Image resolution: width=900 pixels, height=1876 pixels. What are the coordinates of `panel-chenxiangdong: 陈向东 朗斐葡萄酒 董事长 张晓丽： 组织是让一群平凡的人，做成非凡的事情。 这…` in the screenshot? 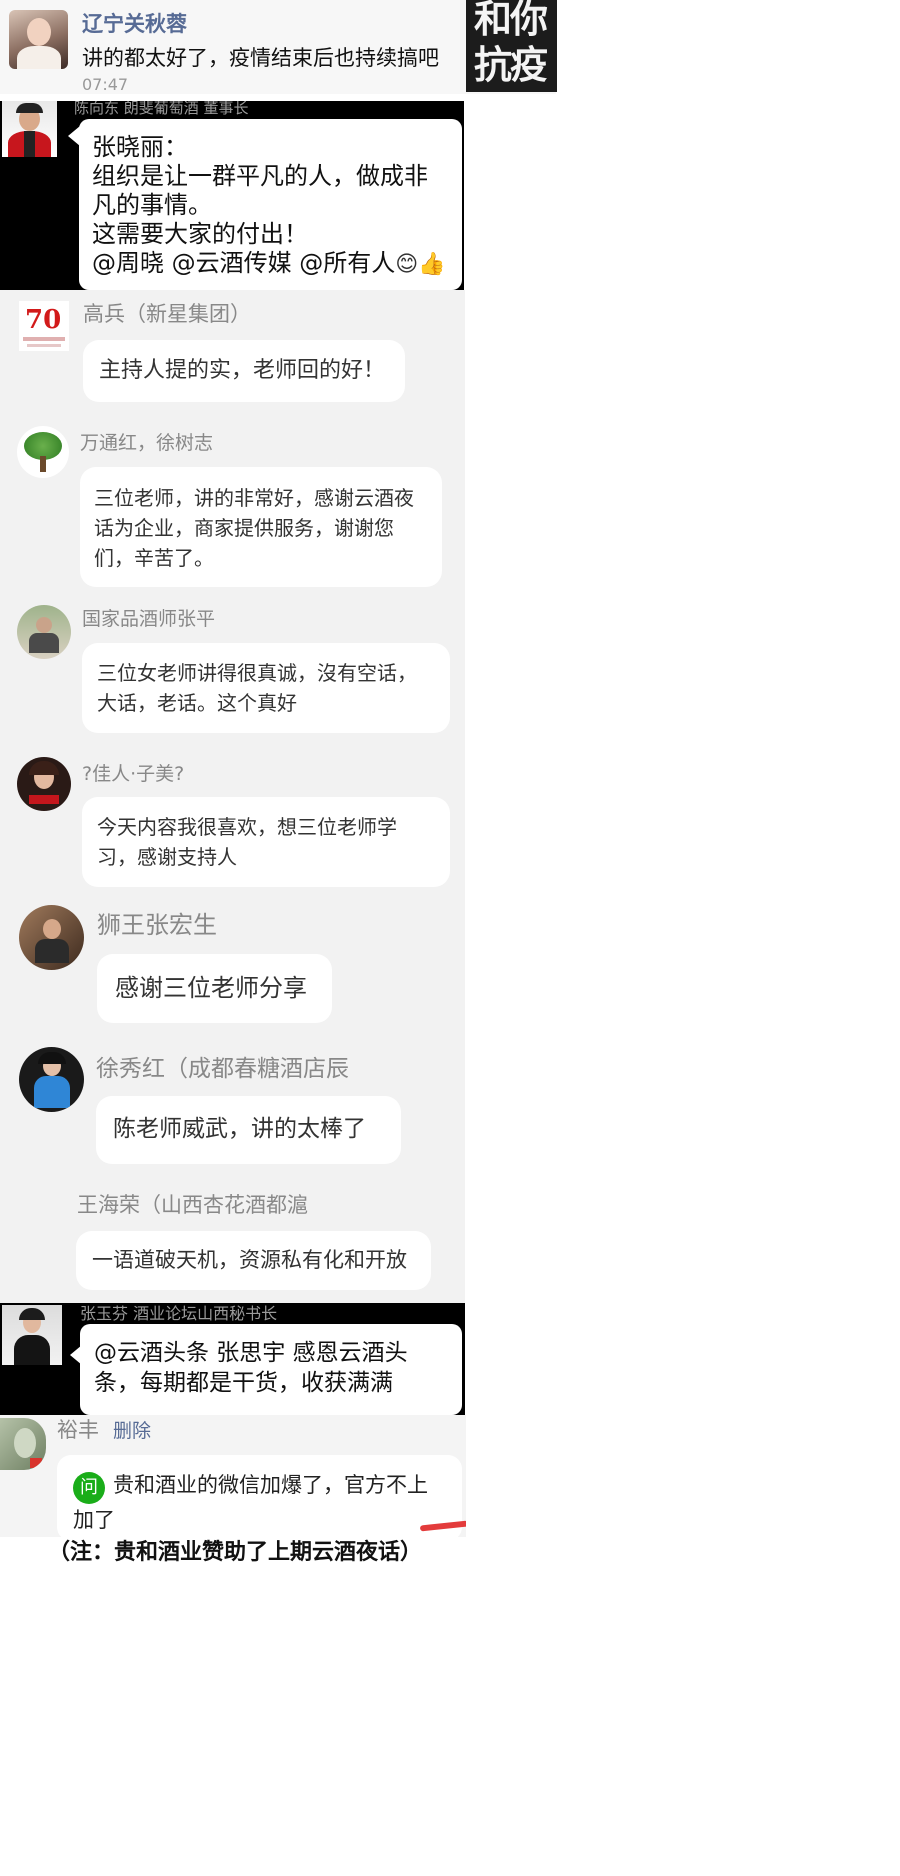 It's located at (232, 195).